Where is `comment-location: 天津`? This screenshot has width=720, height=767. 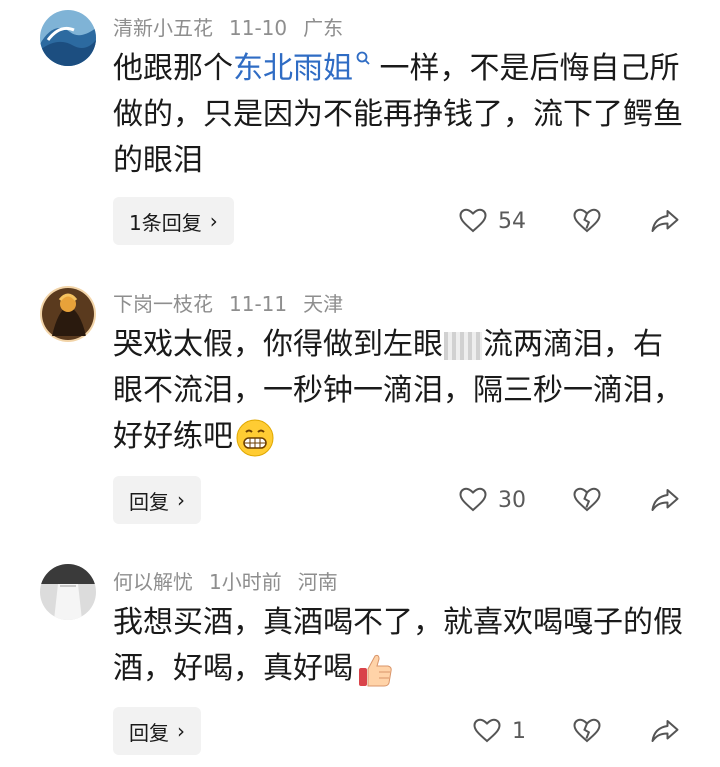 comment-location: 天津 is located at coordinates (323, 304).